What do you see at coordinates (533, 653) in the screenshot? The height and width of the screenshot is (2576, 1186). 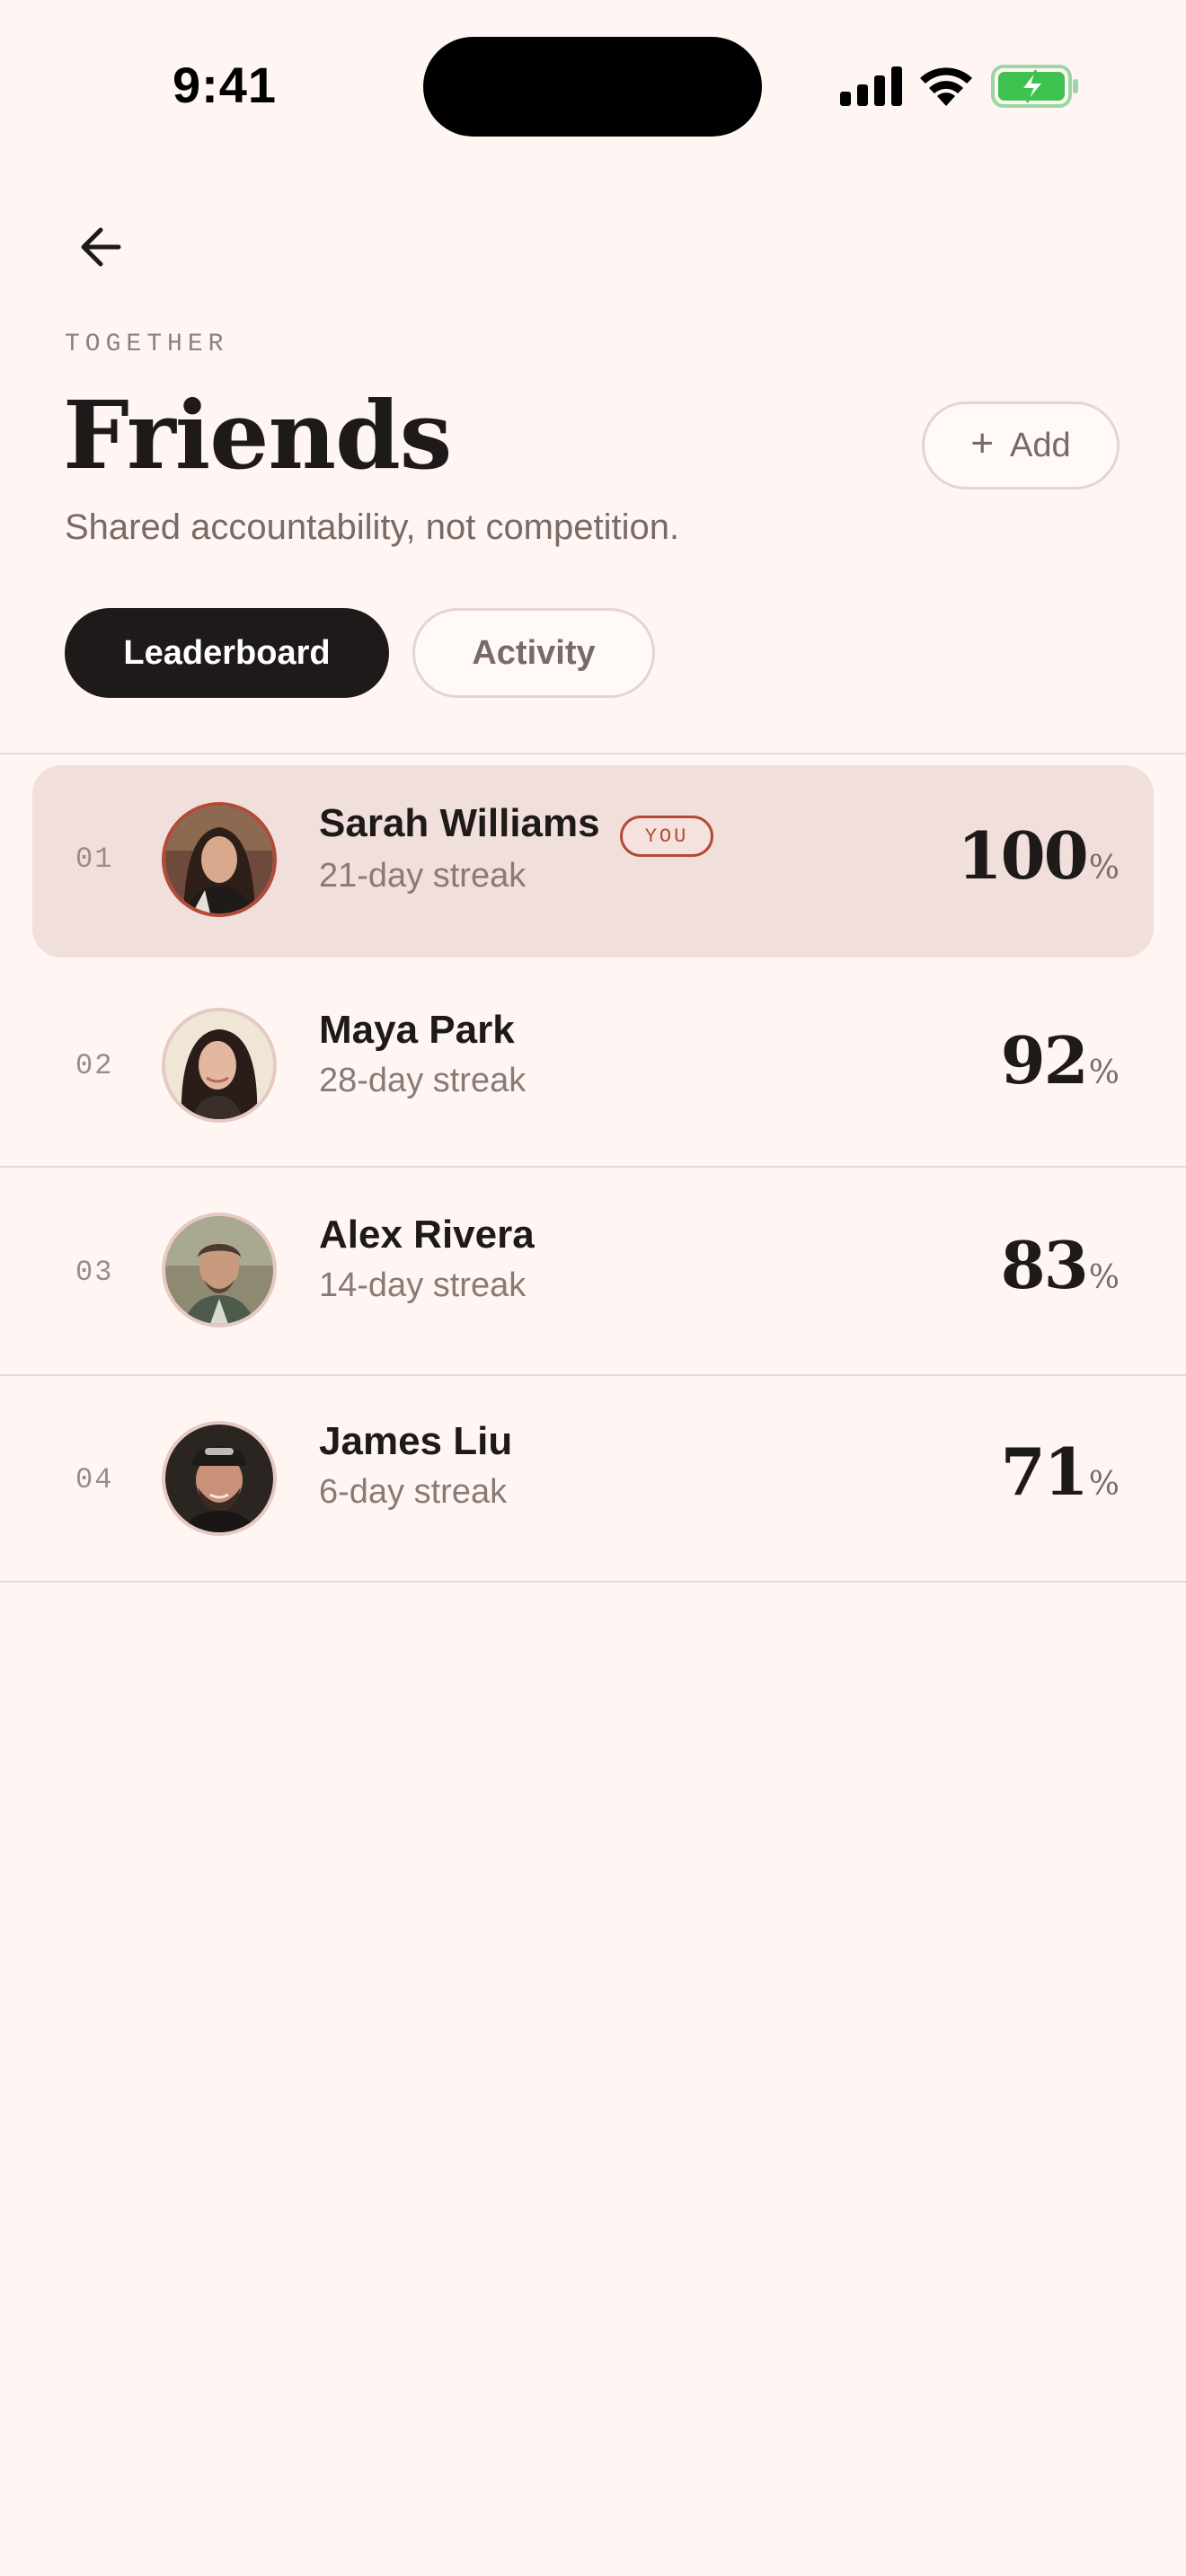 I see `tab-activity: Activity` at bounding box center [533, 653].